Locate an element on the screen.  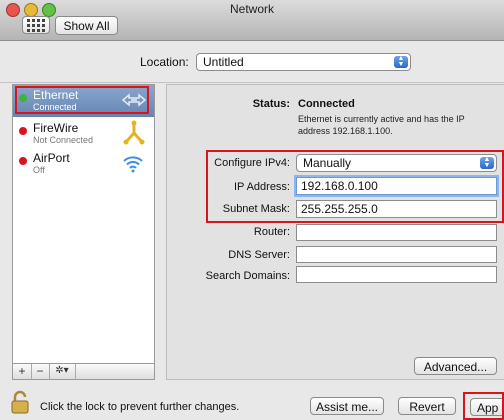
separator is located at coordinates (252, 82).